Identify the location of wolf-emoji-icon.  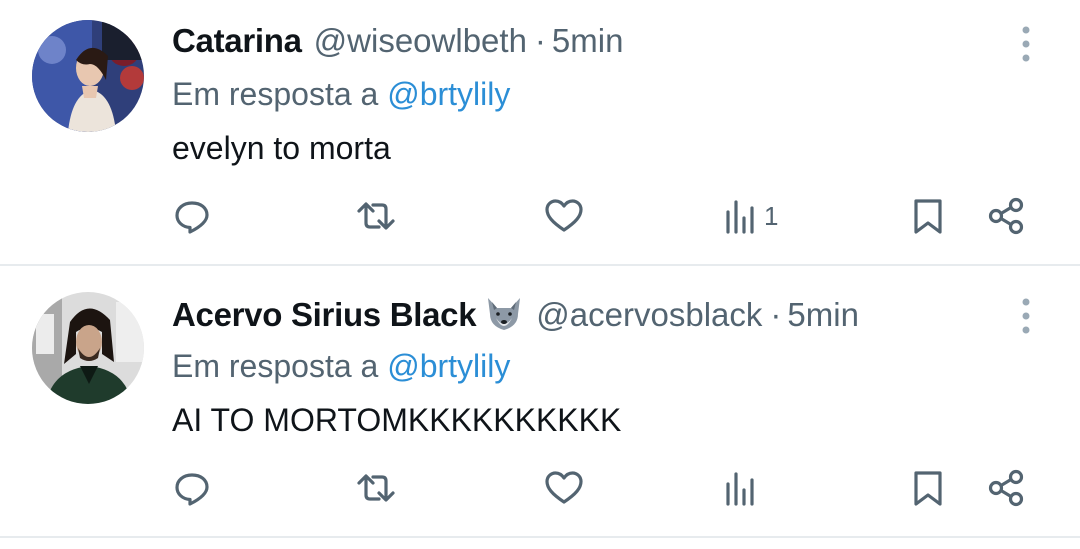
(504, 314).